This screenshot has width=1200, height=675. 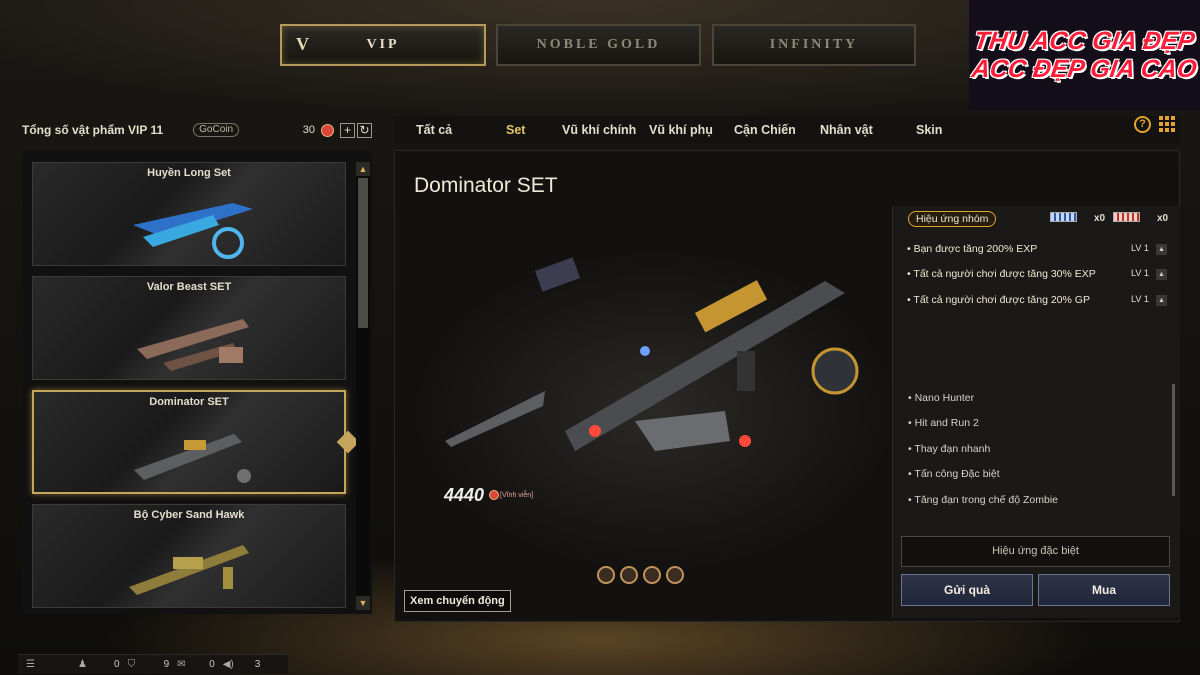 I want to click on chat-count: 0, so click(x=212, y=664).